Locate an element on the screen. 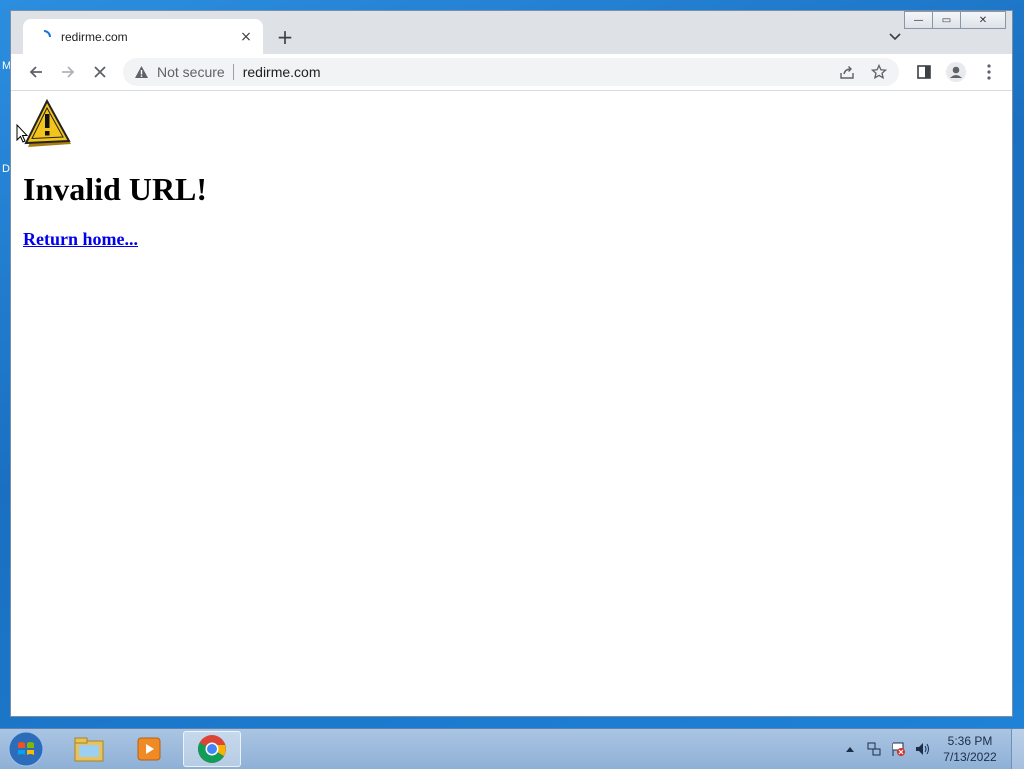  forward-arrow-icon is located at coordinates (68, 72).